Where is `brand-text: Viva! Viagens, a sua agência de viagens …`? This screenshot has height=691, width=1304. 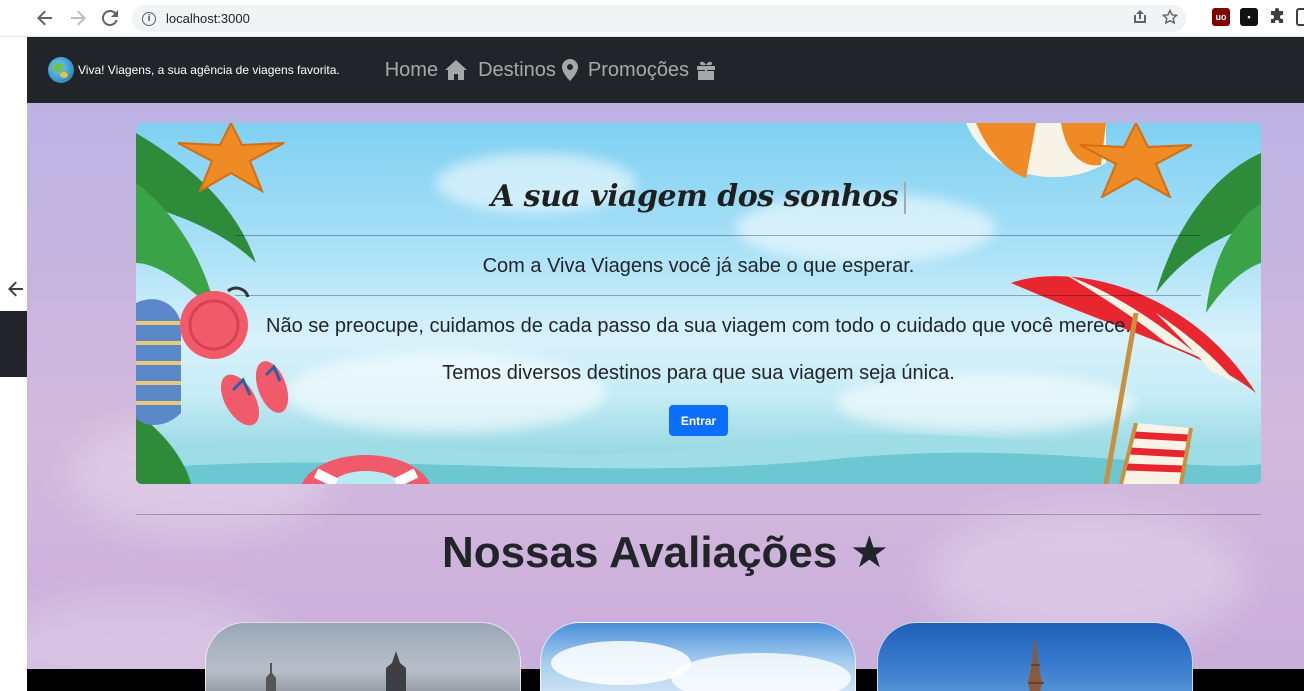 brand-text: Viva! Viagens, a sua agência de viagens … is located at coordinates (209, 70).